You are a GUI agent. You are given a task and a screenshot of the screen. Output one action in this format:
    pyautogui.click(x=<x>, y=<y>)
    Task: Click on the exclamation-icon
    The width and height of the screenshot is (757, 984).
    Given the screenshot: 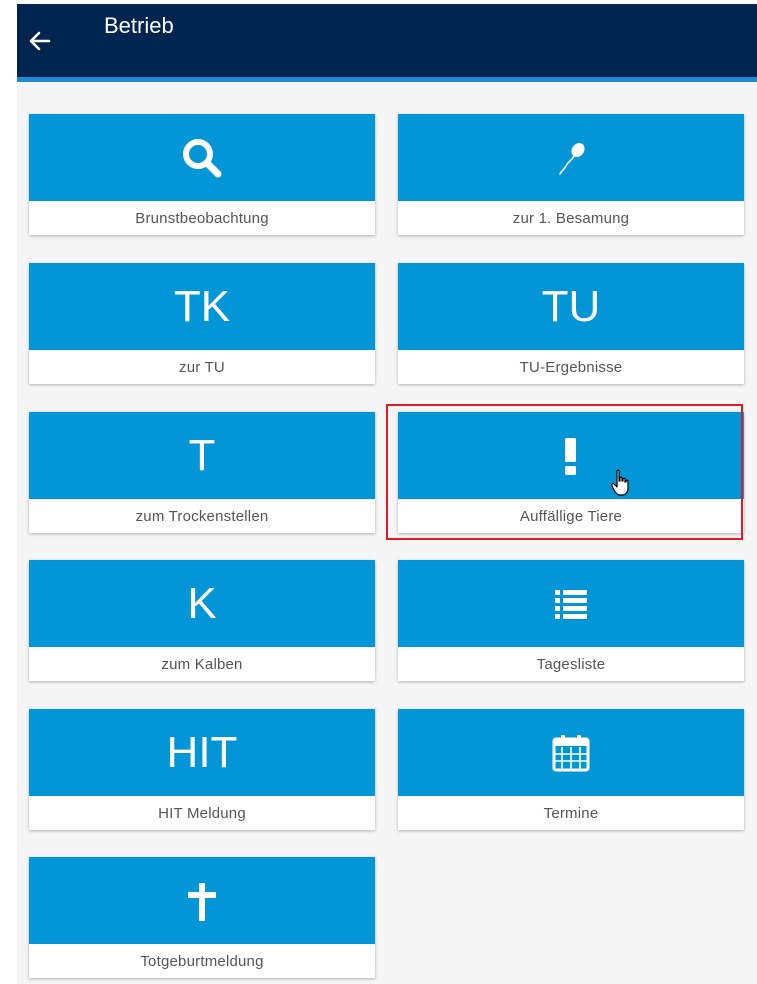 What is the action you would take?
    pyautogui.click(x=570, y=456)
    